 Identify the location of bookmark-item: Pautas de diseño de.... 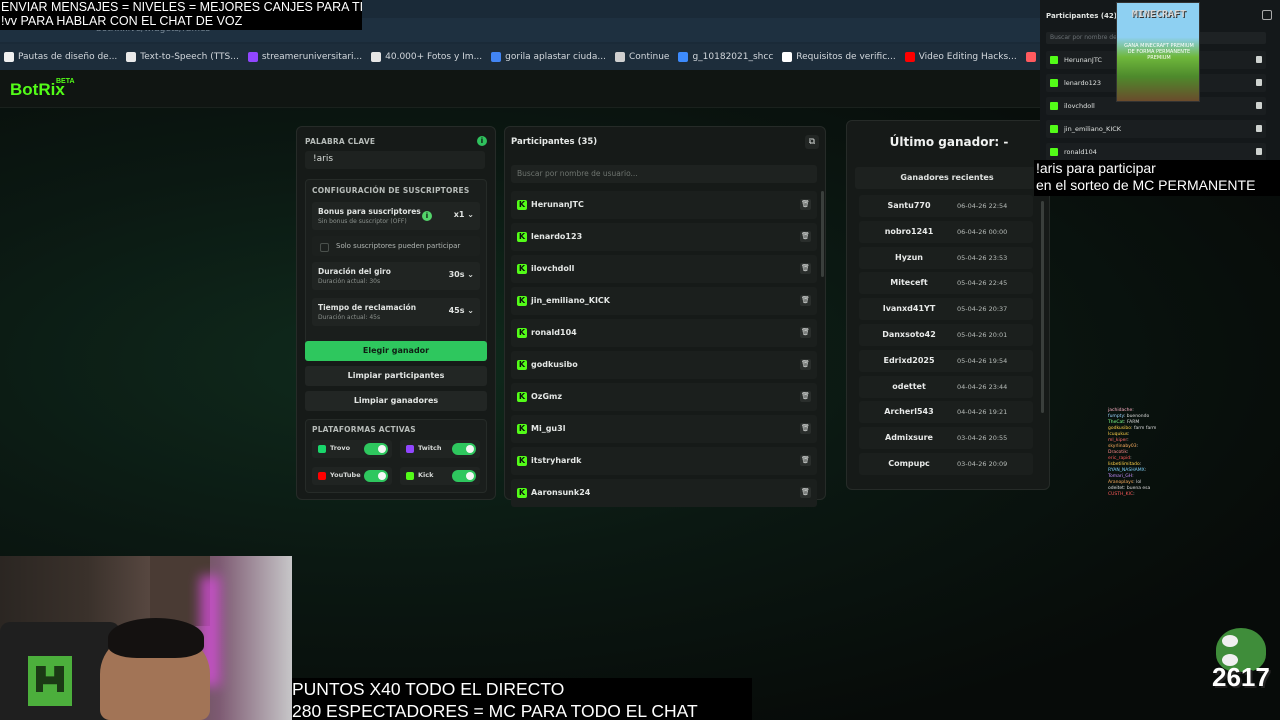
(60, 57).